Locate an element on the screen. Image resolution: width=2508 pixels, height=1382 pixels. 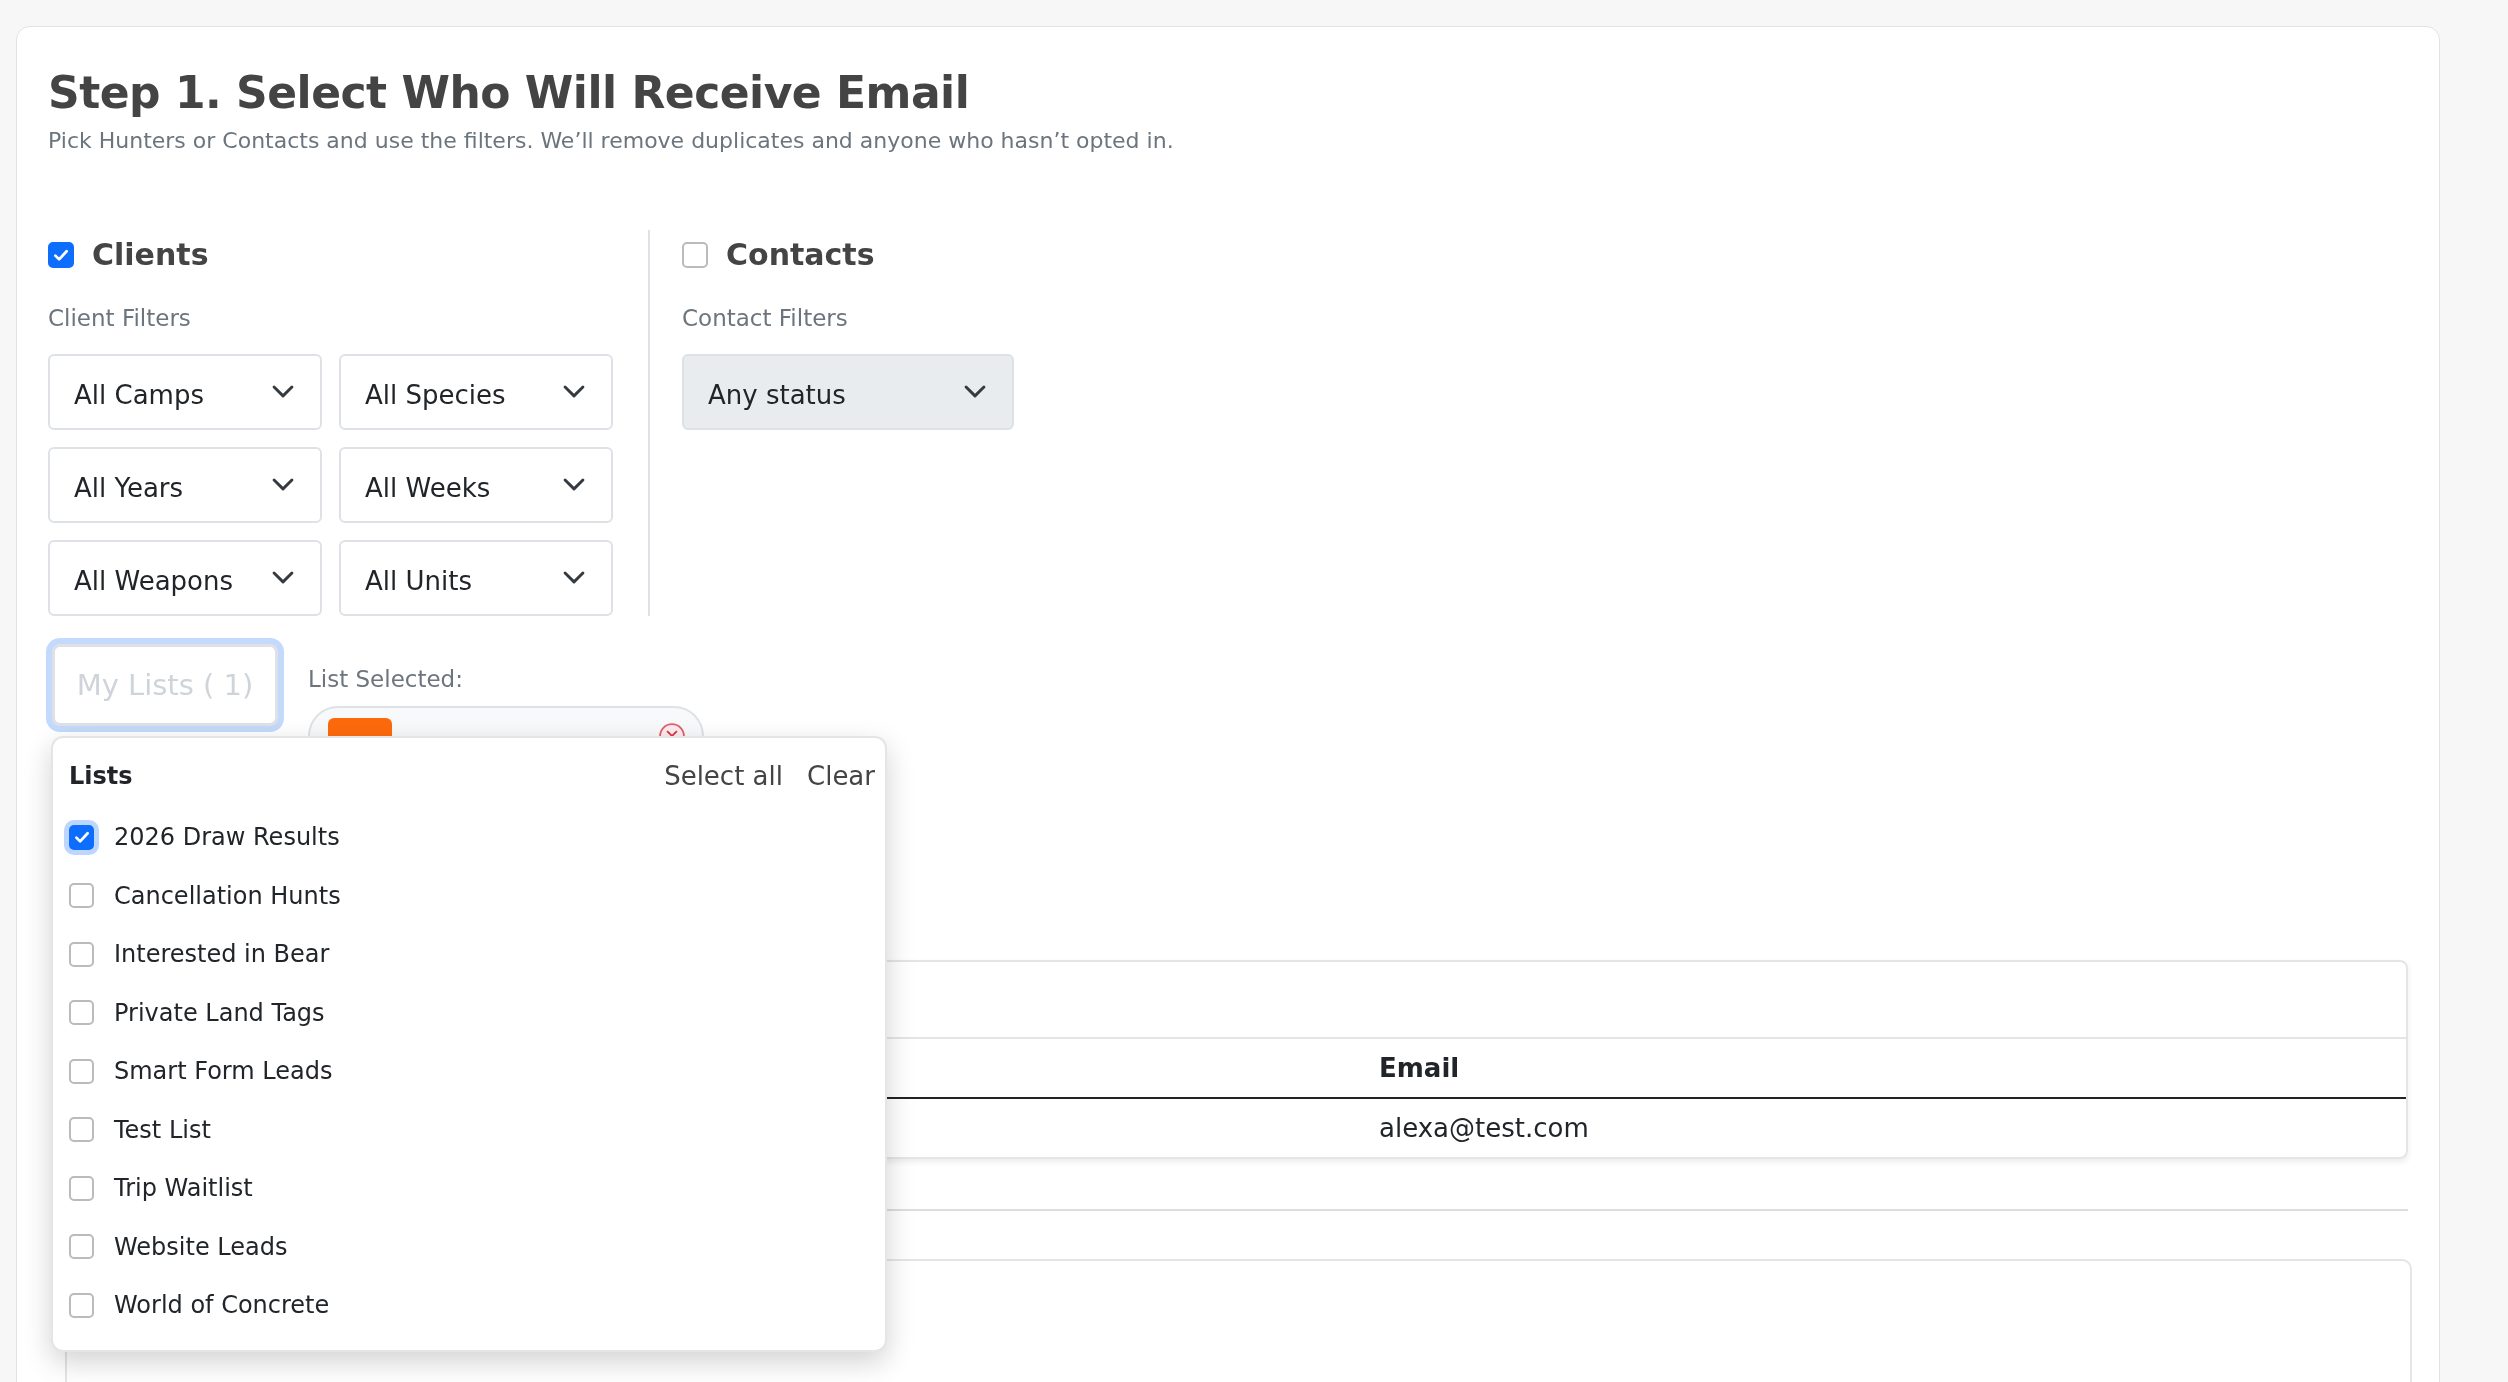
column-header: Email is located at coordinates (1419, 1067).